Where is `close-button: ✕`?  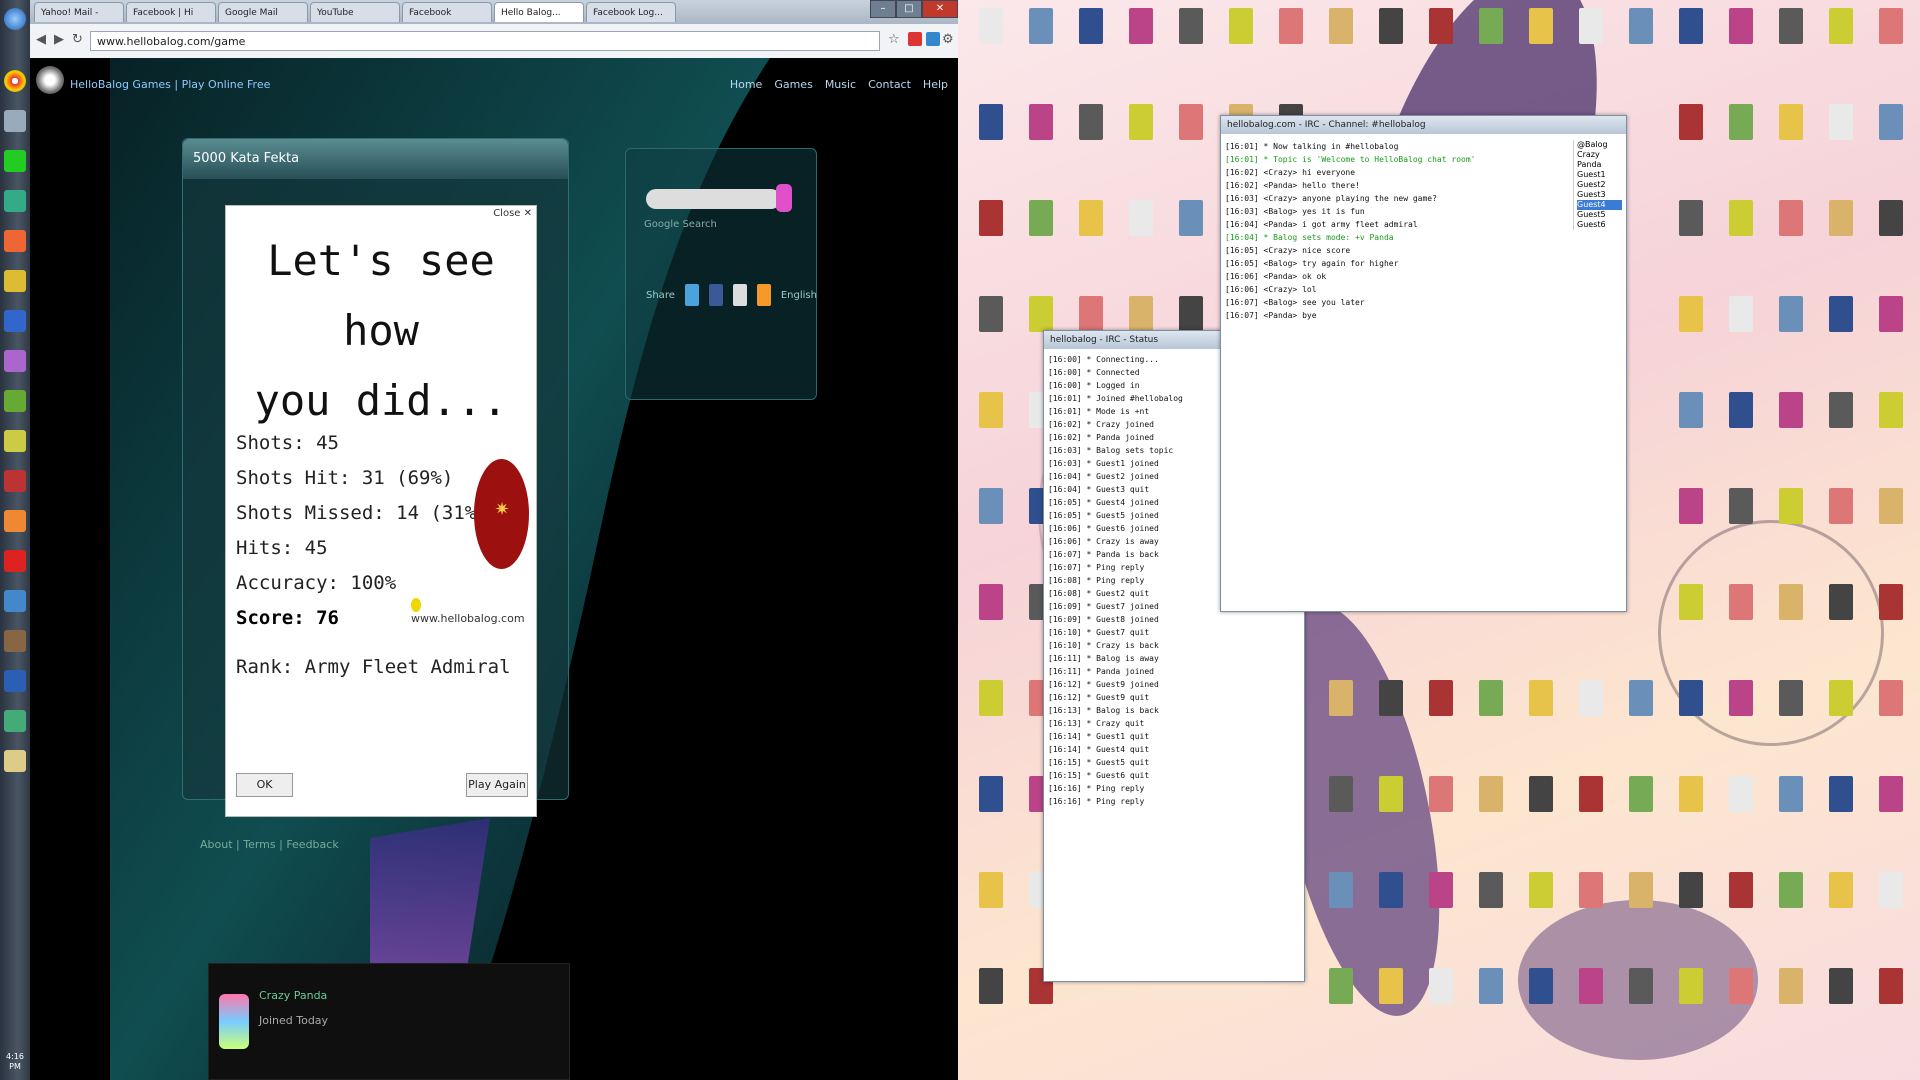
close-button: ✕ is located at coordinates (940, 9).